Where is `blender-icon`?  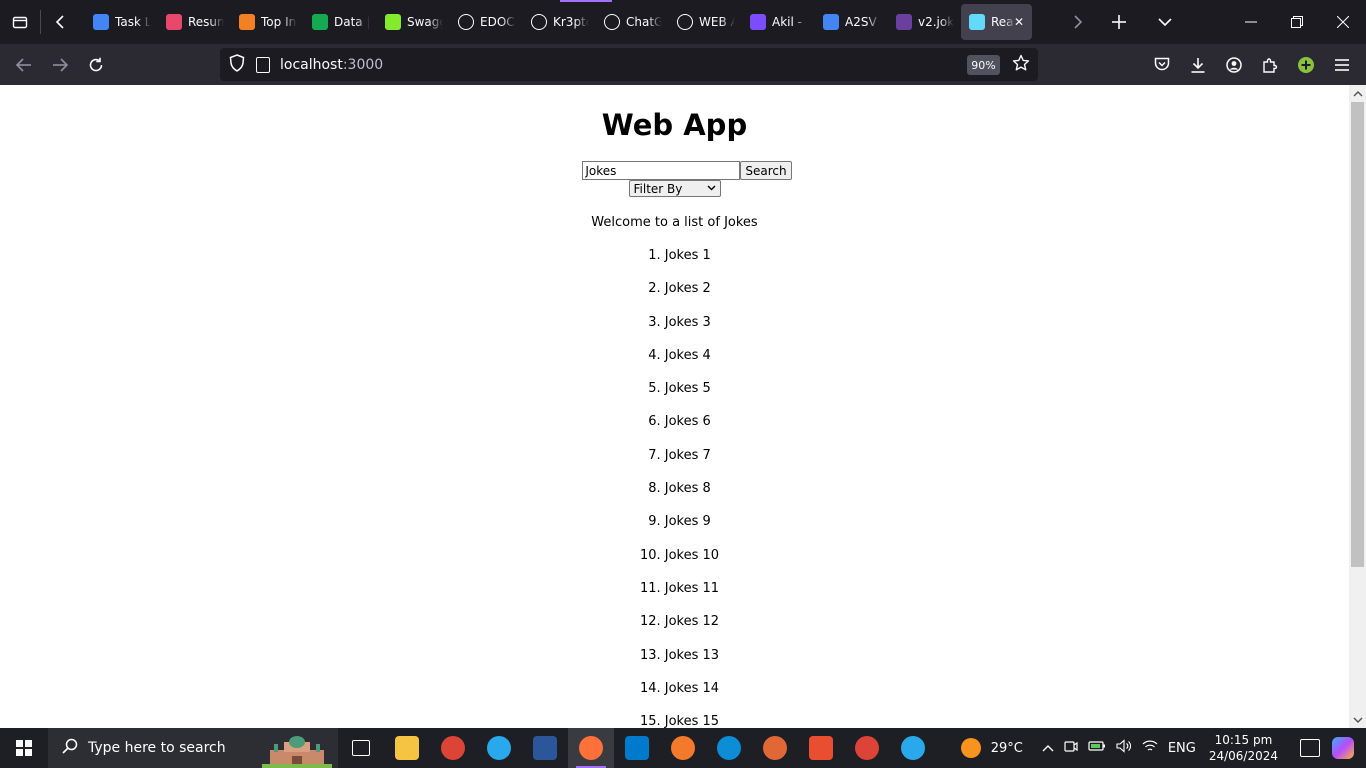 blender-icon is located at coordinates (683, 748).